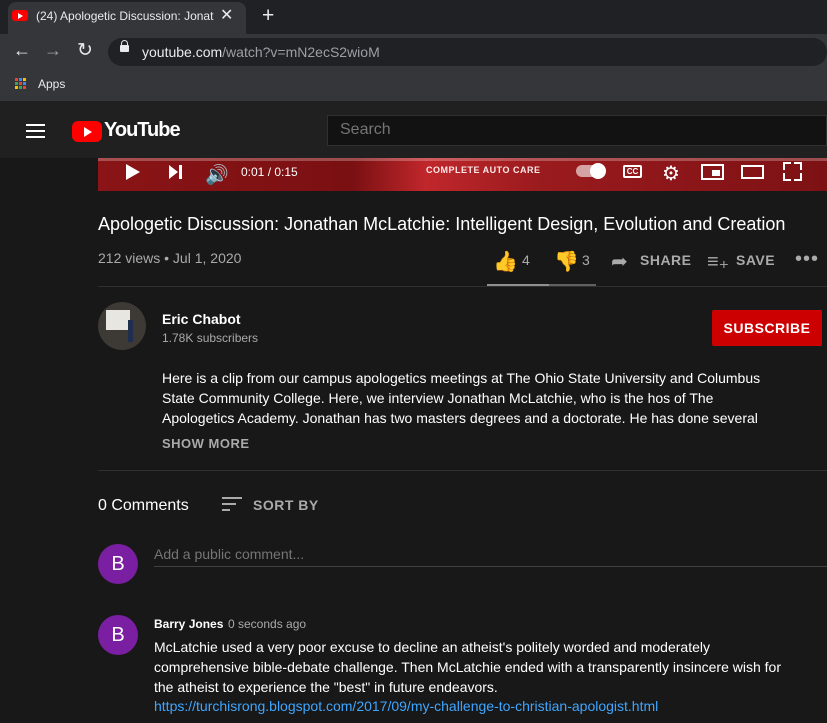 The height and width of the screenshot is (723, 827). Describe the element at coordinates (22, 50) in the screenshot. I see `back-icon: ←` at that location.